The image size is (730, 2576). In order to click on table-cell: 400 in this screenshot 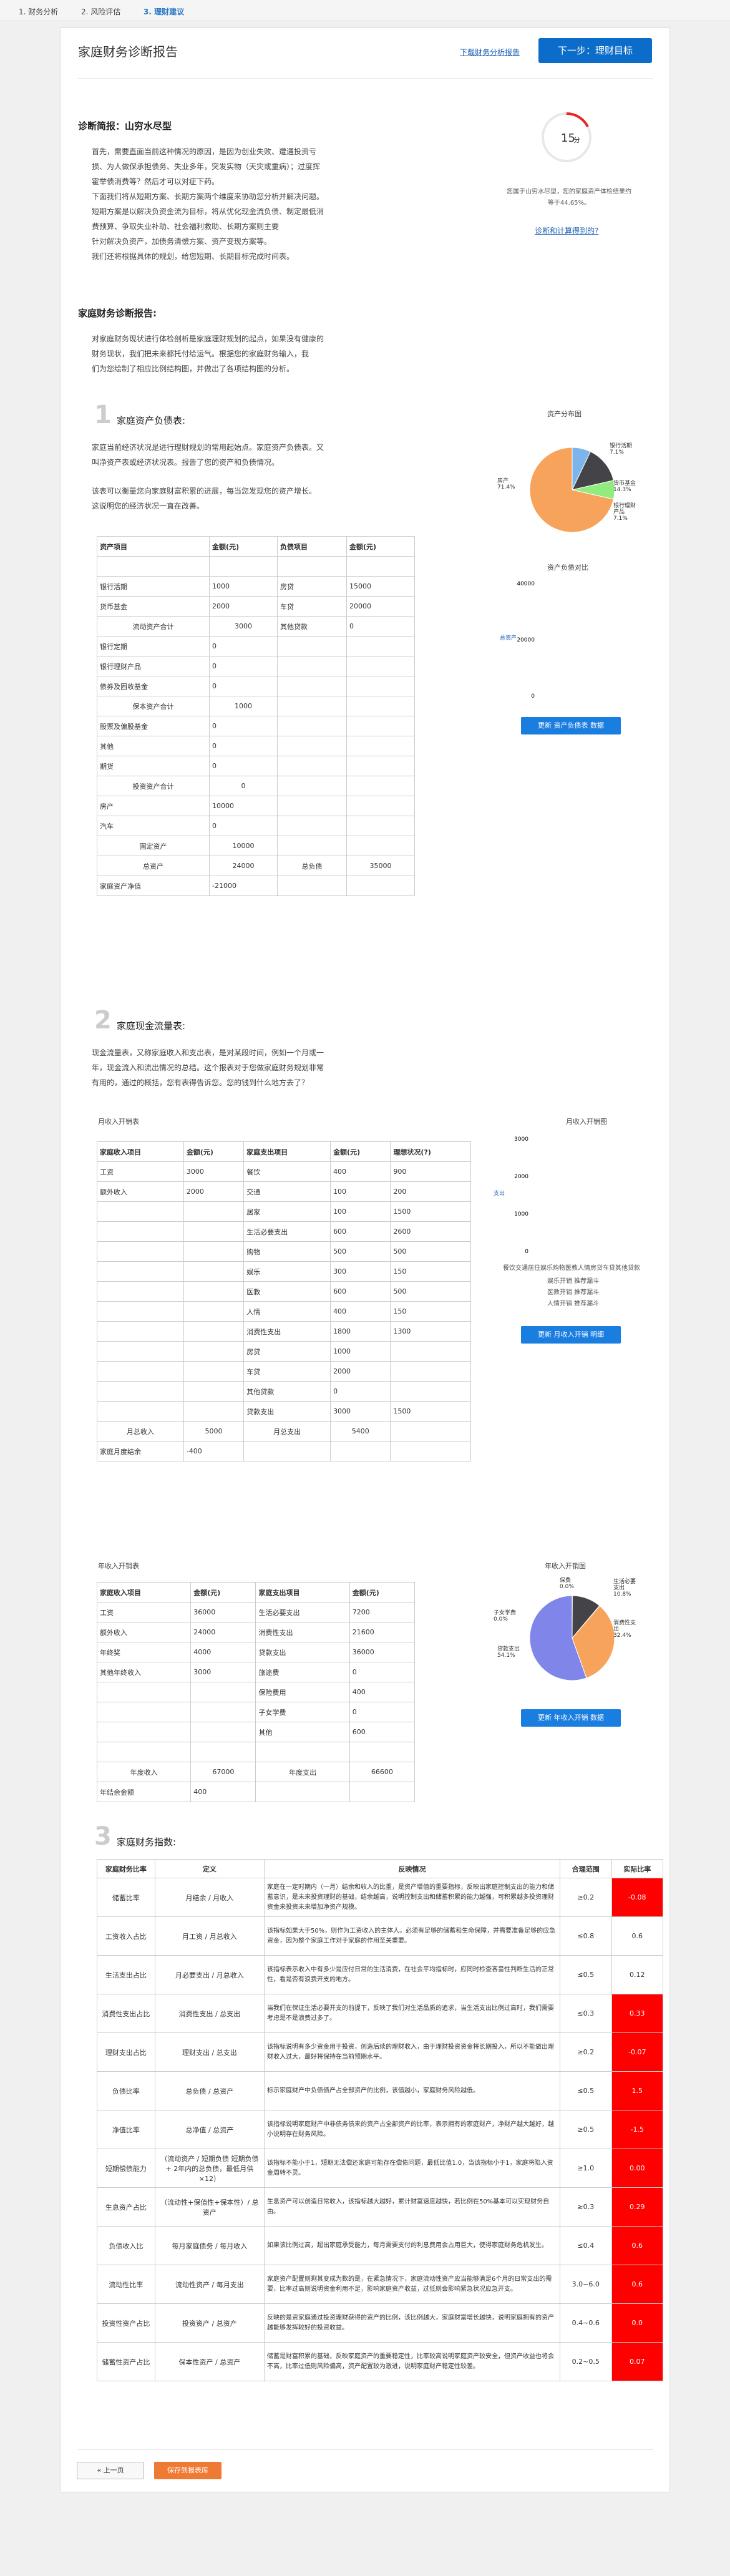, I will do `click(382, 1692)`.